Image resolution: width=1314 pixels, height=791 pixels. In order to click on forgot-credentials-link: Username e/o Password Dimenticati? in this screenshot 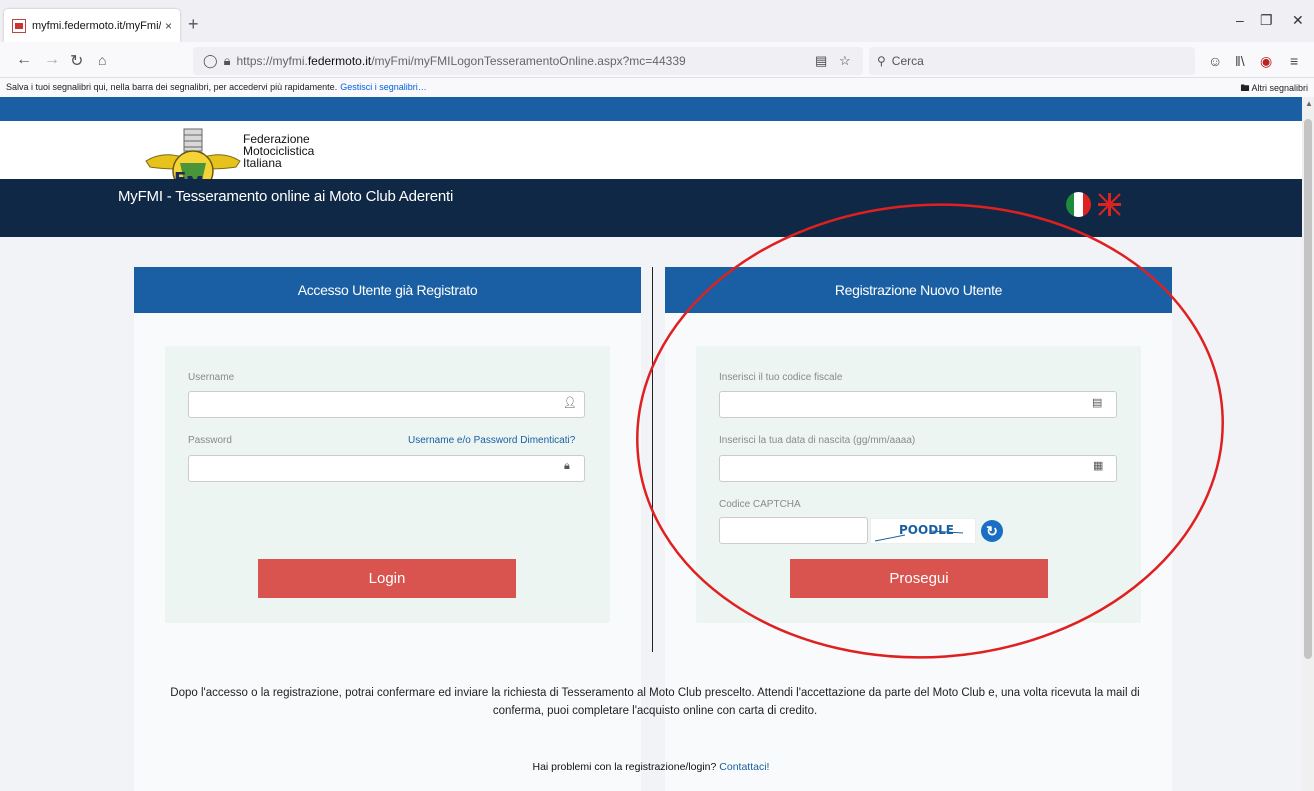, I will do `click(491, 440)`.